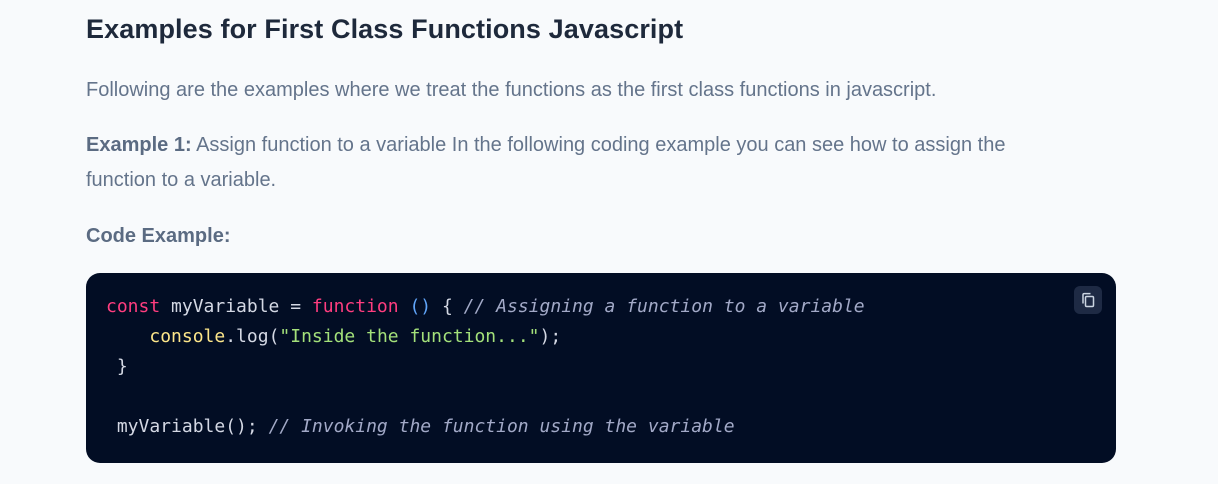 This screenshot has height=484, width=1218. I want to click on code-token: );, so click(550, 336).